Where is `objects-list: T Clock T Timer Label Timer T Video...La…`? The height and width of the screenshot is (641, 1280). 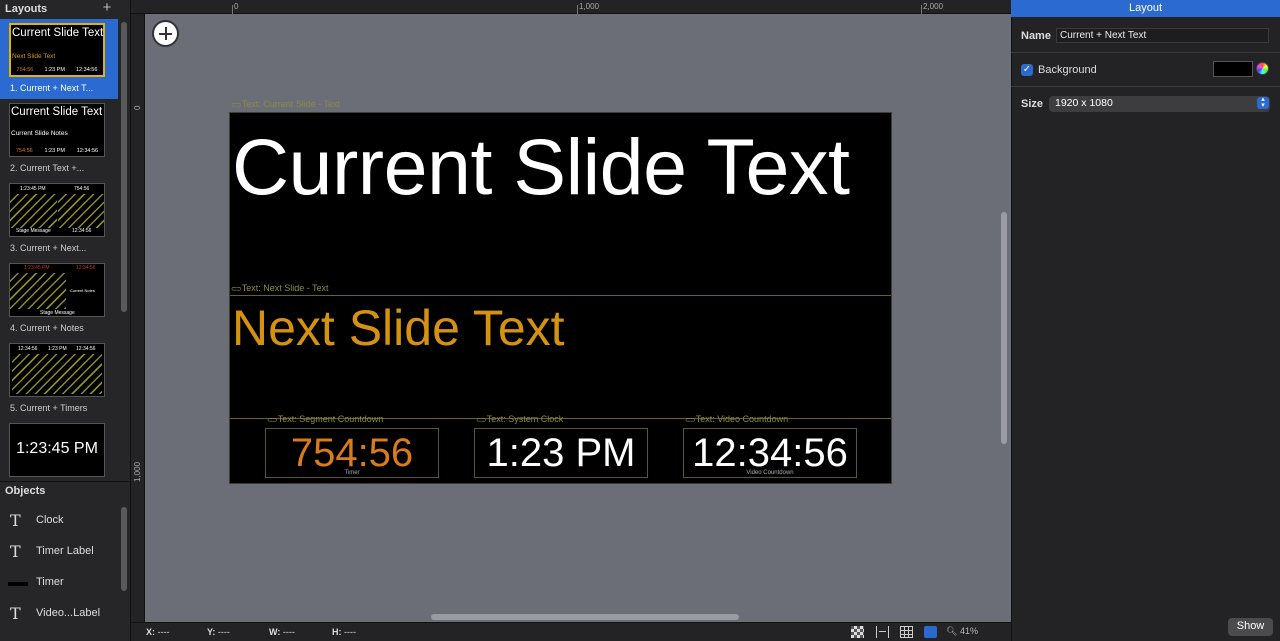
objects-list: T Clock T Timer Label Timer T Video...La… is located at coordinates (59, 573).